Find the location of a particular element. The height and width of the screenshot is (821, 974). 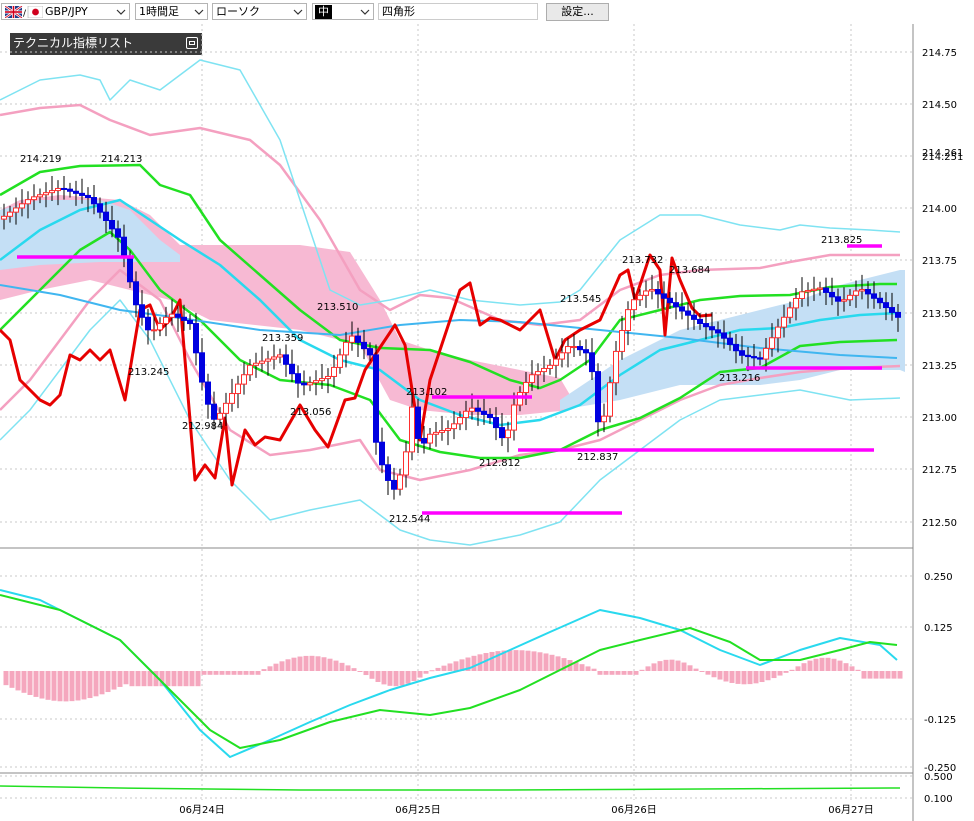

chart-style-label: ローソク is located at coordinates (238, 11).